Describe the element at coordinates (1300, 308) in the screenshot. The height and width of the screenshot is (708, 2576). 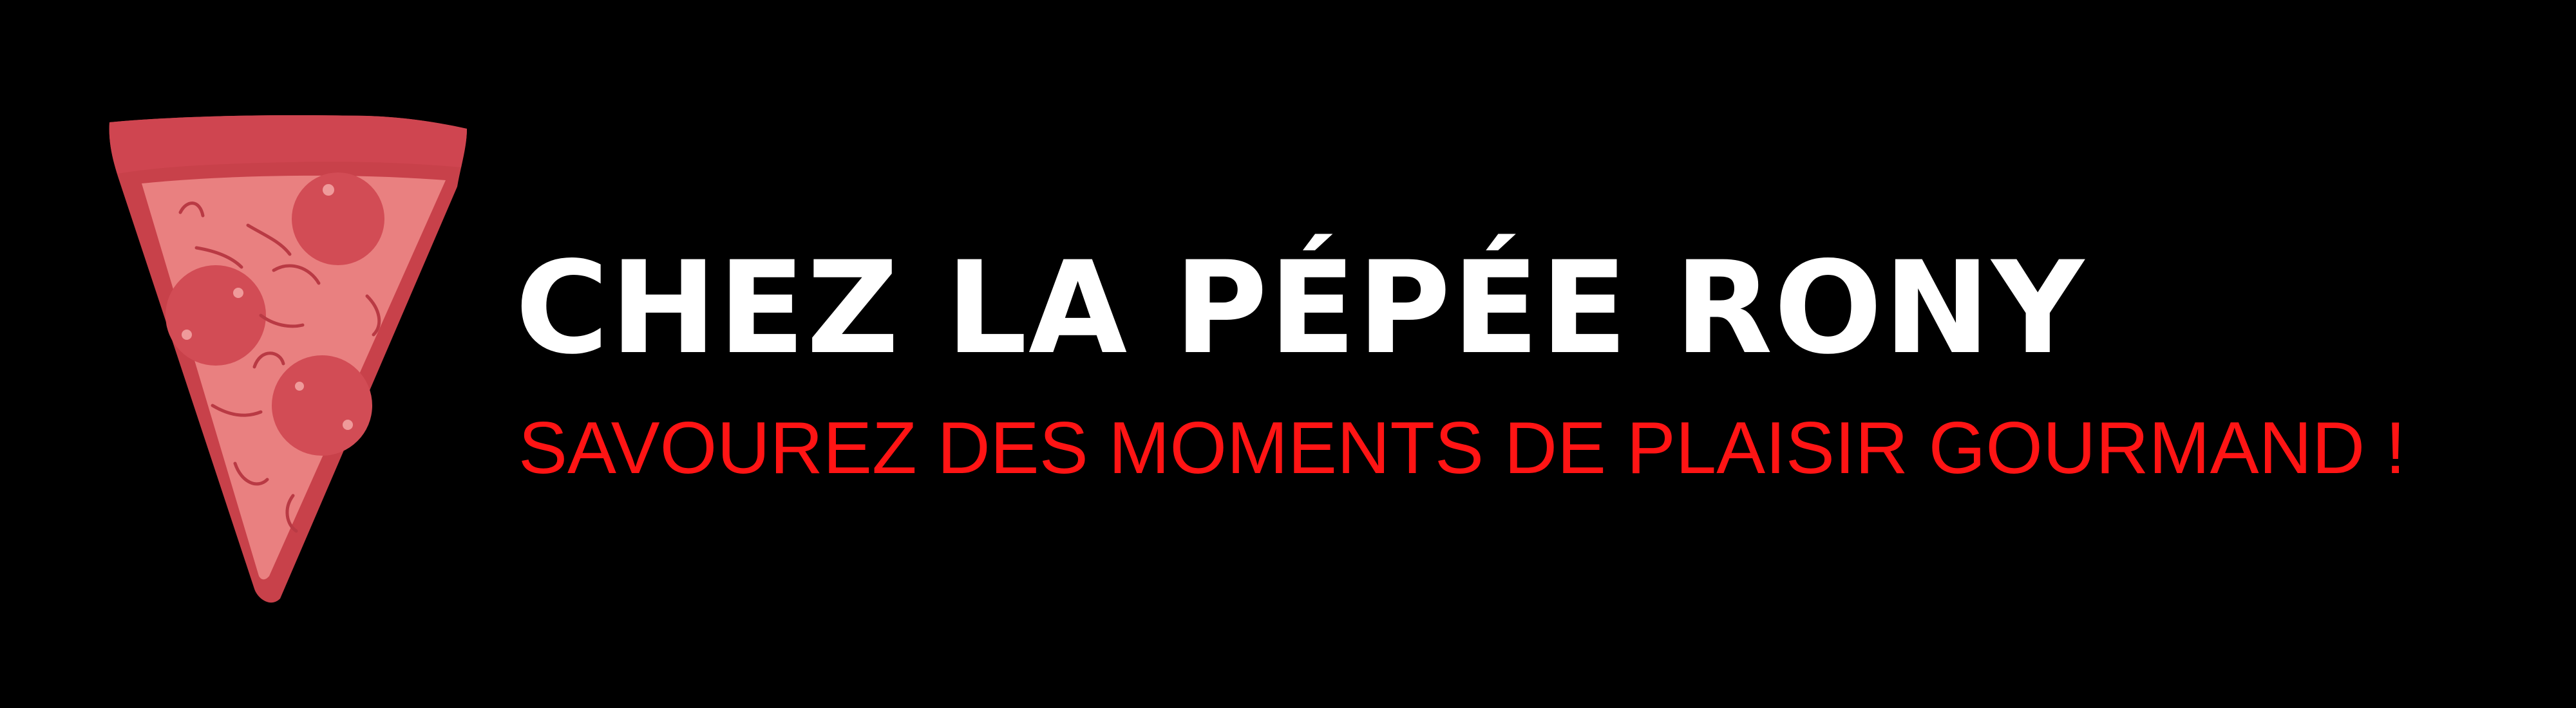
I see `brand-title: CHEZ LA PÉPÉE RONY` at that location.